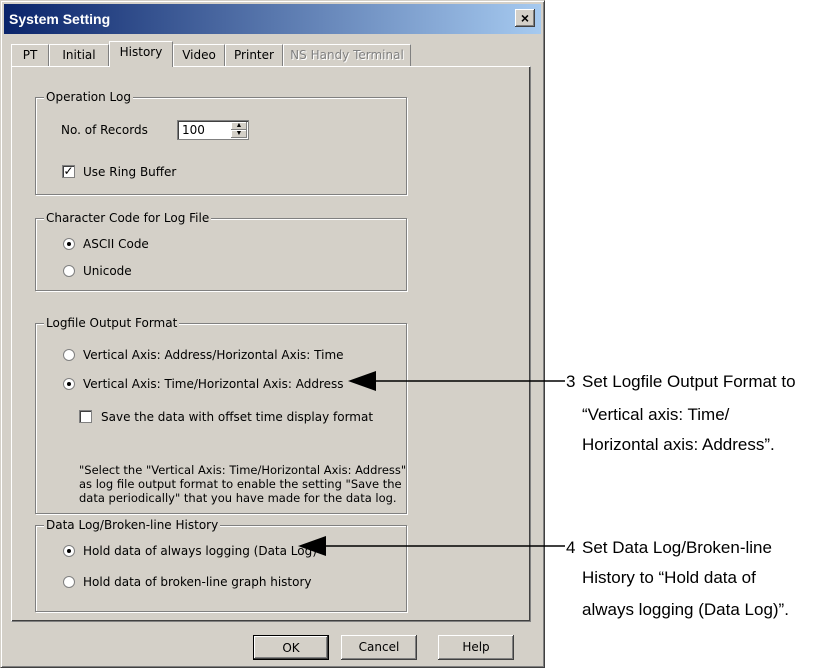 The height and width of the screenshot is (668, 839). What do you see at coordinates (571, 381) in the screenshot?
I see `step3-number: 3` at bounding box center [571, 381].